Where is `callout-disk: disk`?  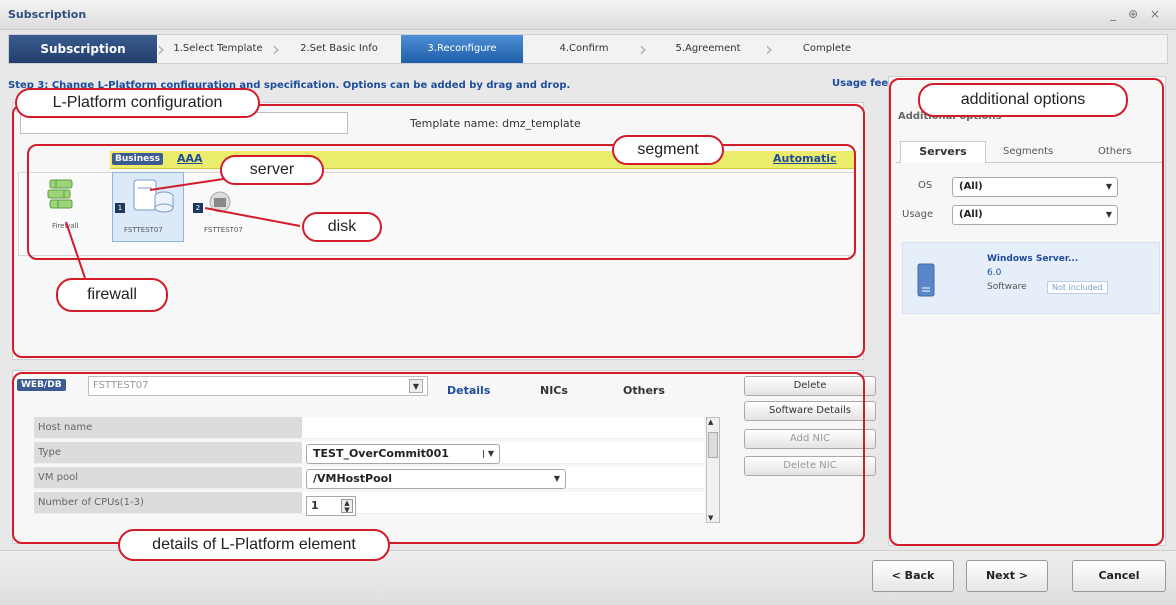
callout-disk: disk is located at coordinates (342, 227).